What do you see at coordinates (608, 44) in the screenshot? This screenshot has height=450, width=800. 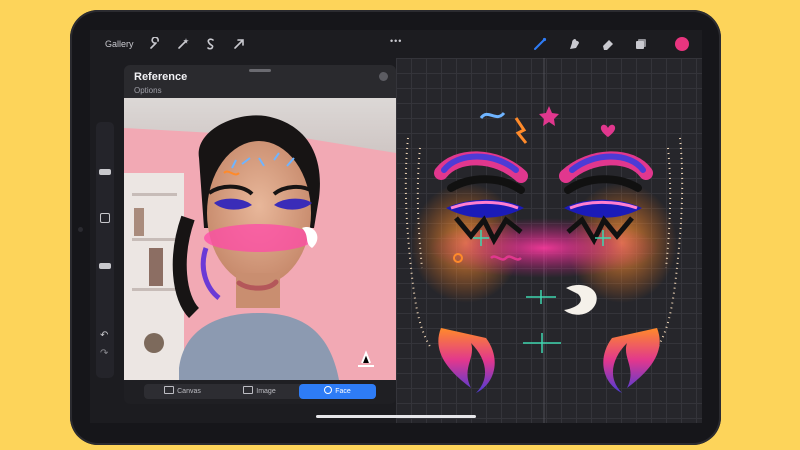 I see `eraser-icon` at bounding box center [608, 44].